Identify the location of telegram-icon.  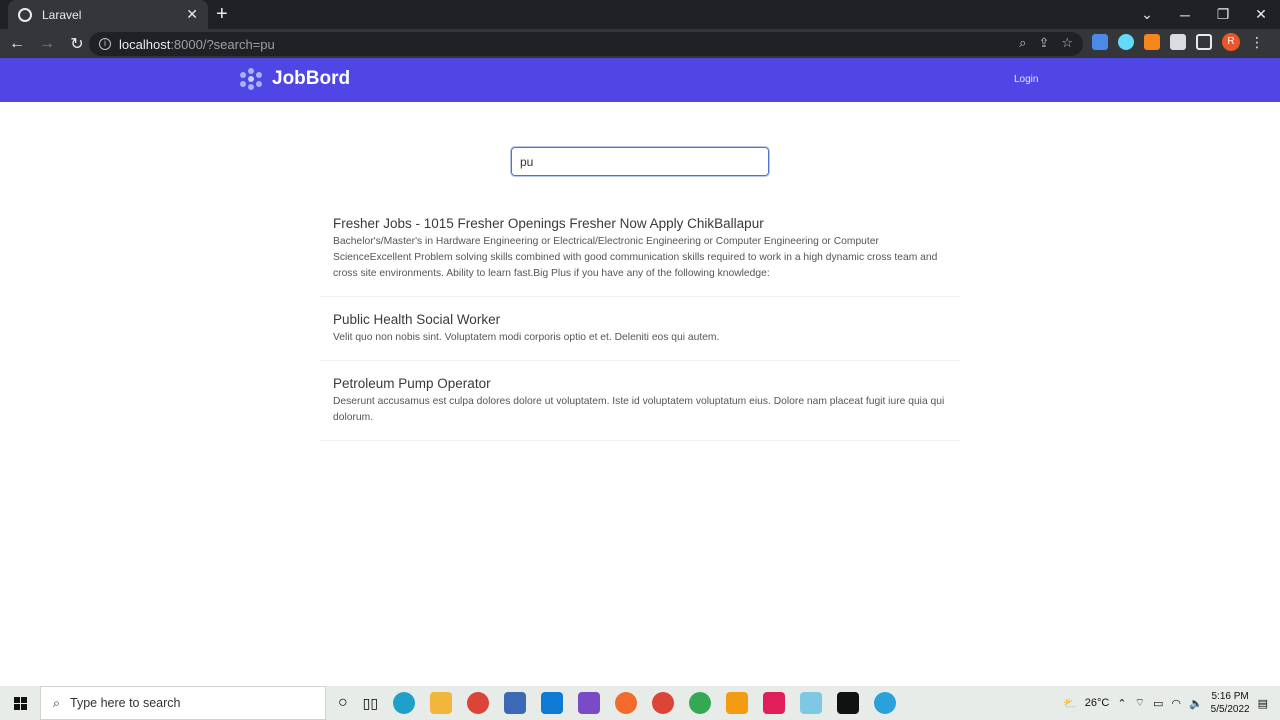
(885, 703).